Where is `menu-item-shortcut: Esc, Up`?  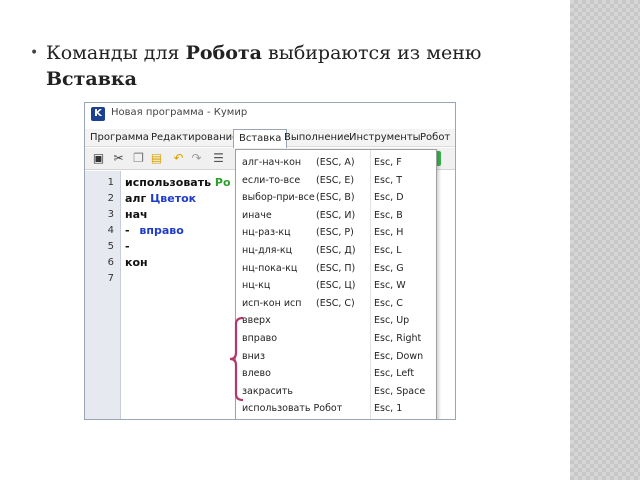
menu-item-shortcut: Esc, Up is located at coordinates (392, 321).